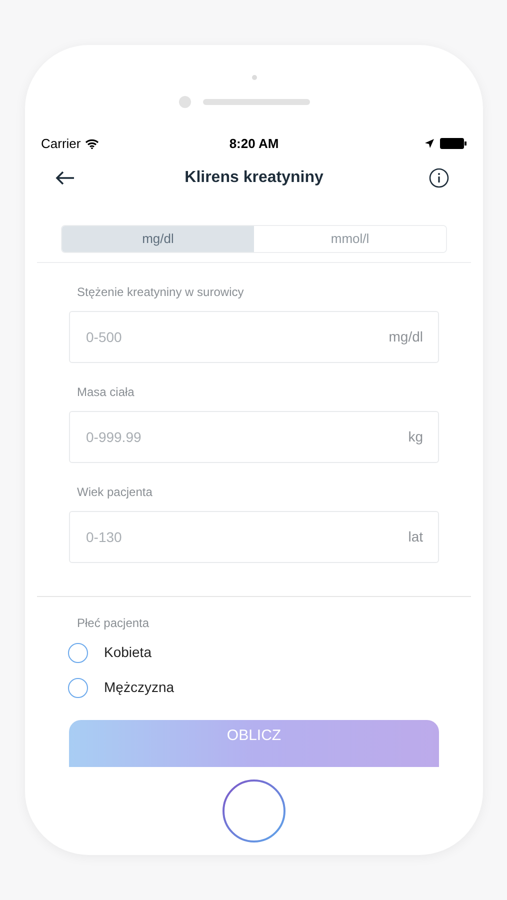  What do you see at coordinates (256, 102) in the screenshot?
I see `speaker-icon` at bounding box center [256, 102].